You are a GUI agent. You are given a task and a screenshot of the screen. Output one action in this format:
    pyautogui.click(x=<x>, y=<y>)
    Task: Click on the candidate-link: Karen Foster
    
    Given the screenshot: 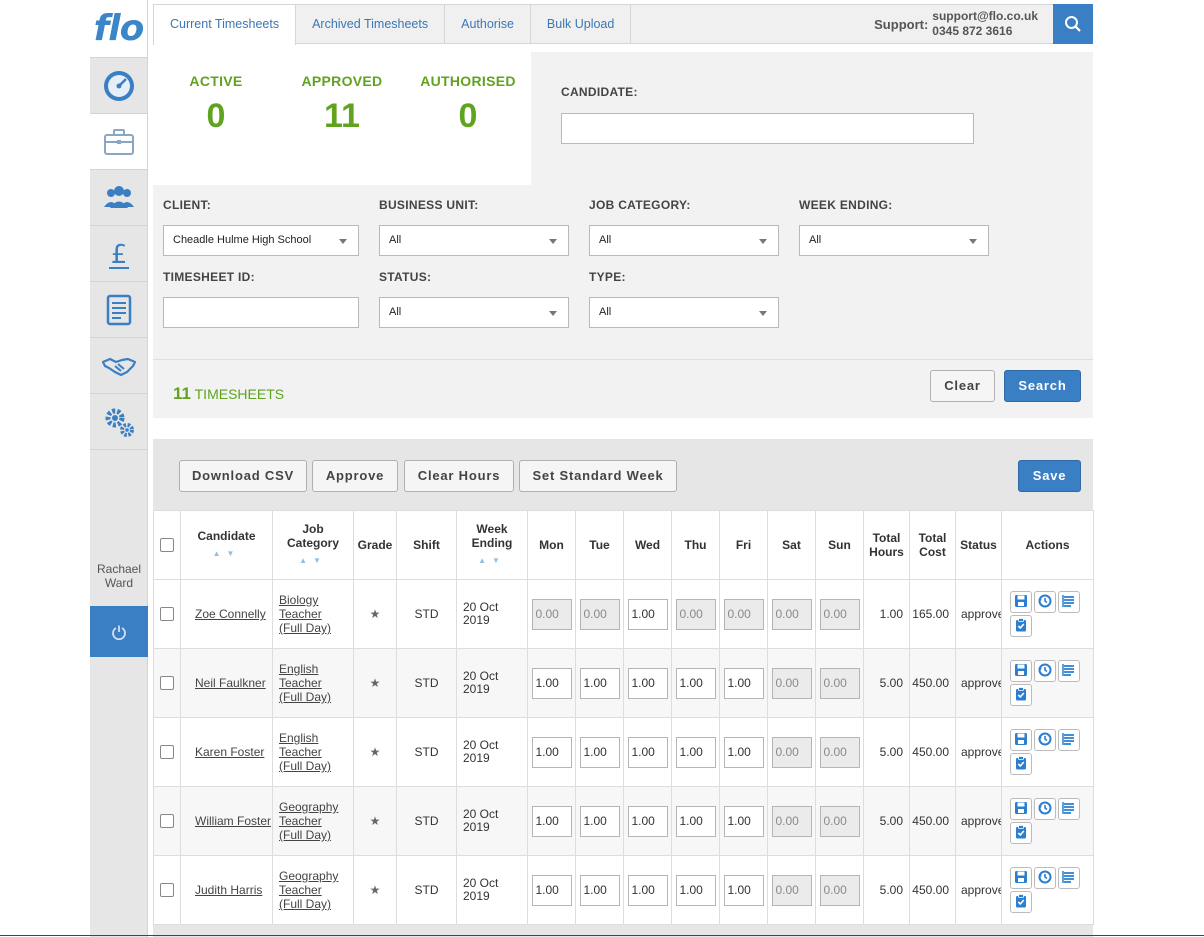 What is the action you would take?
    pyautogui.click(x=229, y=752)
    